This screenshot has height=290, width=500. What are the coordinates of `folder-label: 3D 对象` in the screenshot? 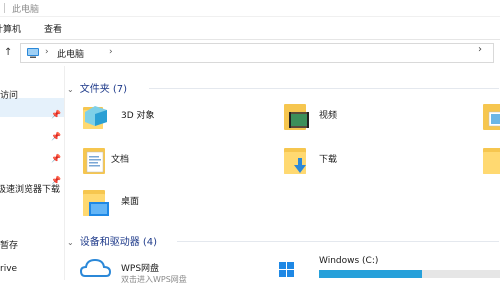 It's located at (138, 116).